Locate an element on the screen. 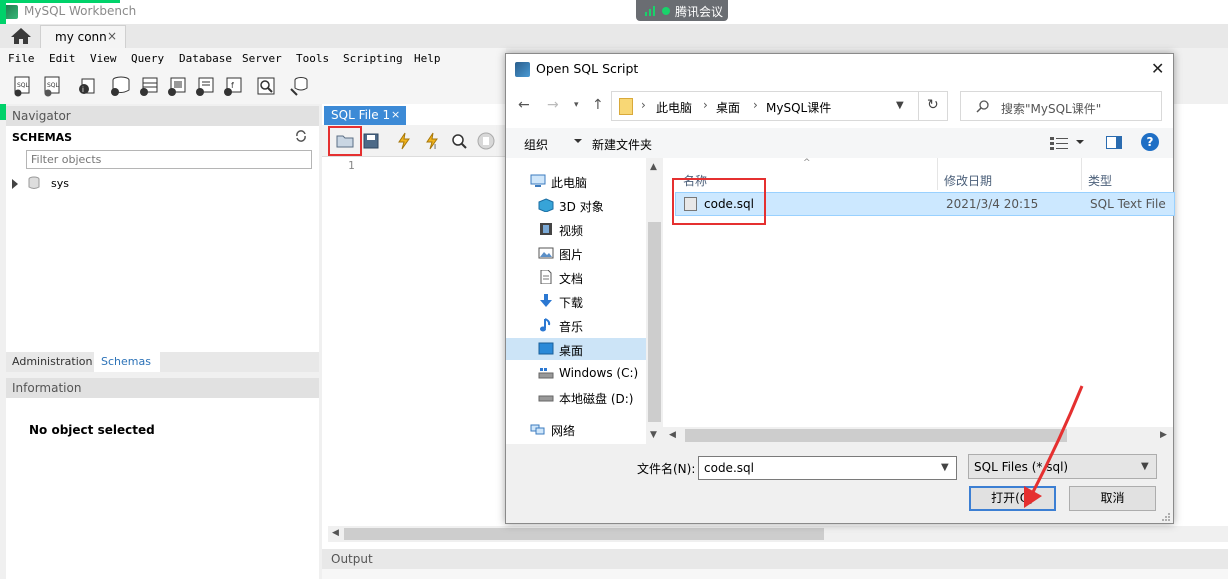 Image resolution: width=1228 pixels, height=579 pixels. back-arrow-icon: ← is located at coordinates (524, 105).